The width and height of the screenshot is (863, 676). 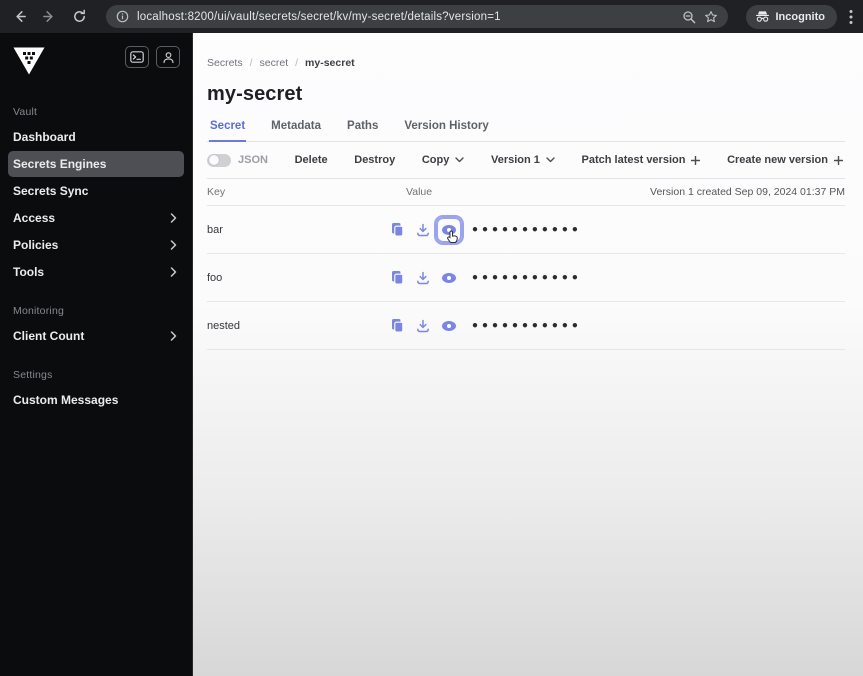 What do you see at coordinates (446, 131) in the screenshot?
I see `tab-version-history: Version History` at bounding box center [446, 131].